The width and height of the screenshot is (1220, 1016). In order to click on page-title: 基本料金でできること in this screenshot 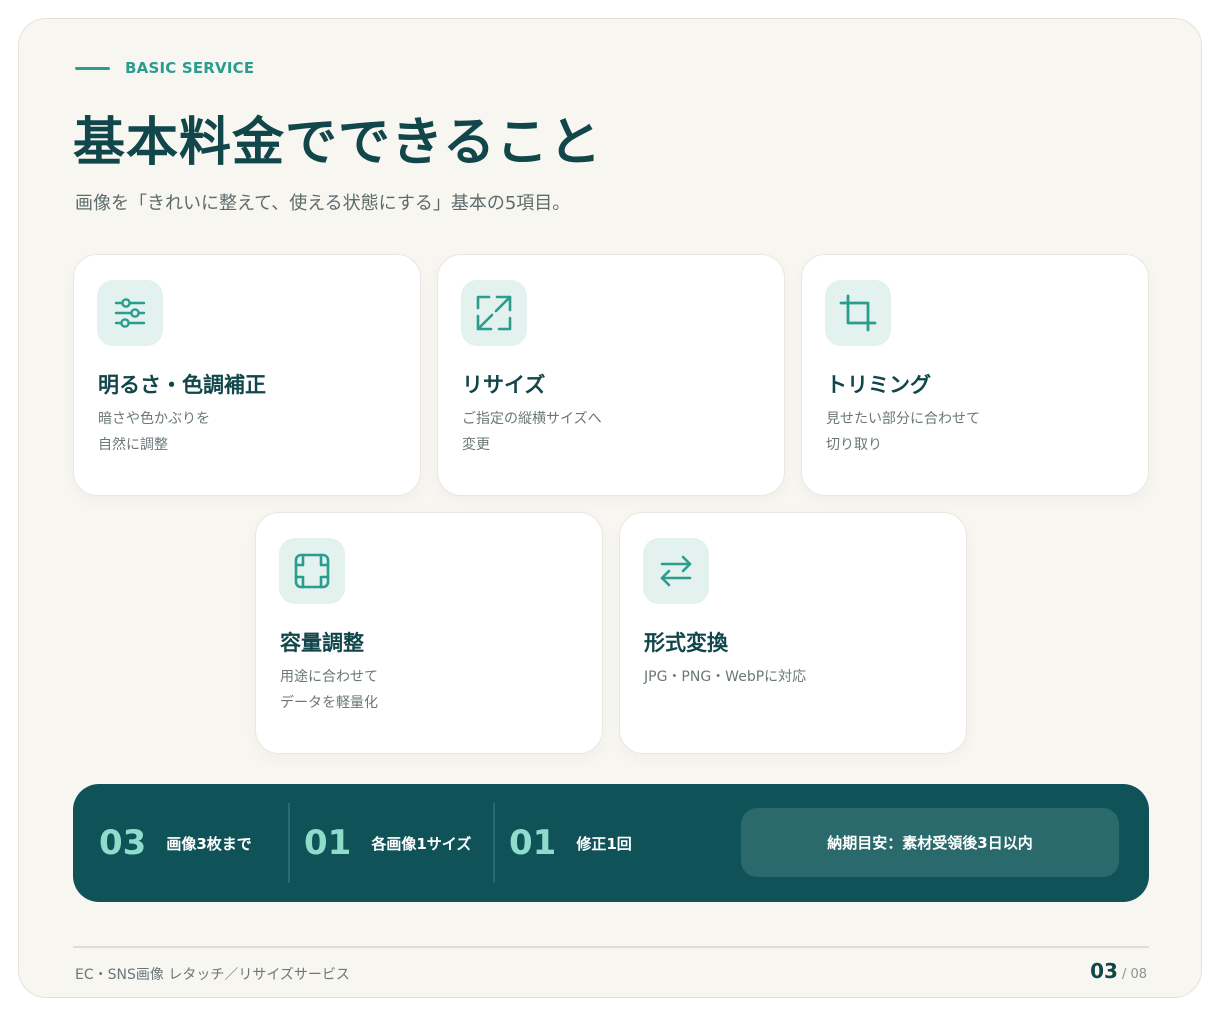, I will do `click(337, 143)`.